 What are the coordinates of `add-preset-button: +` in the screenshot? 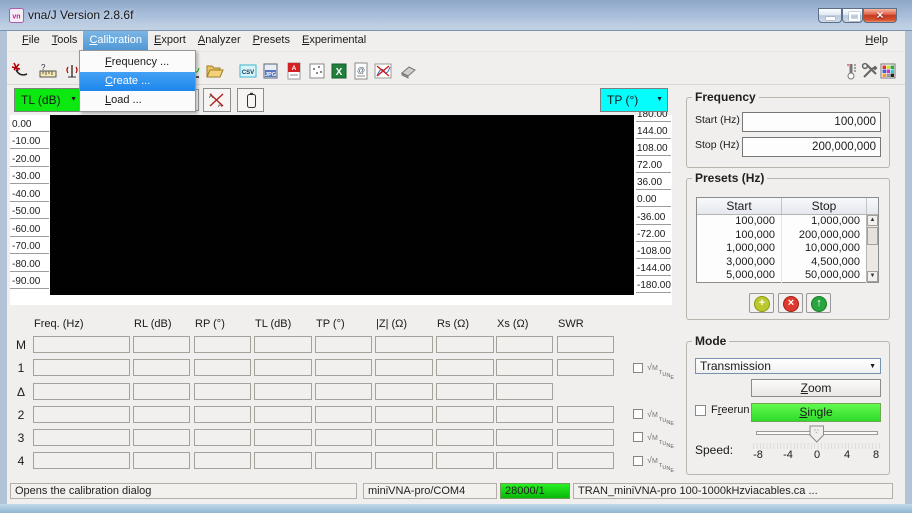 It's located at (761, 303).